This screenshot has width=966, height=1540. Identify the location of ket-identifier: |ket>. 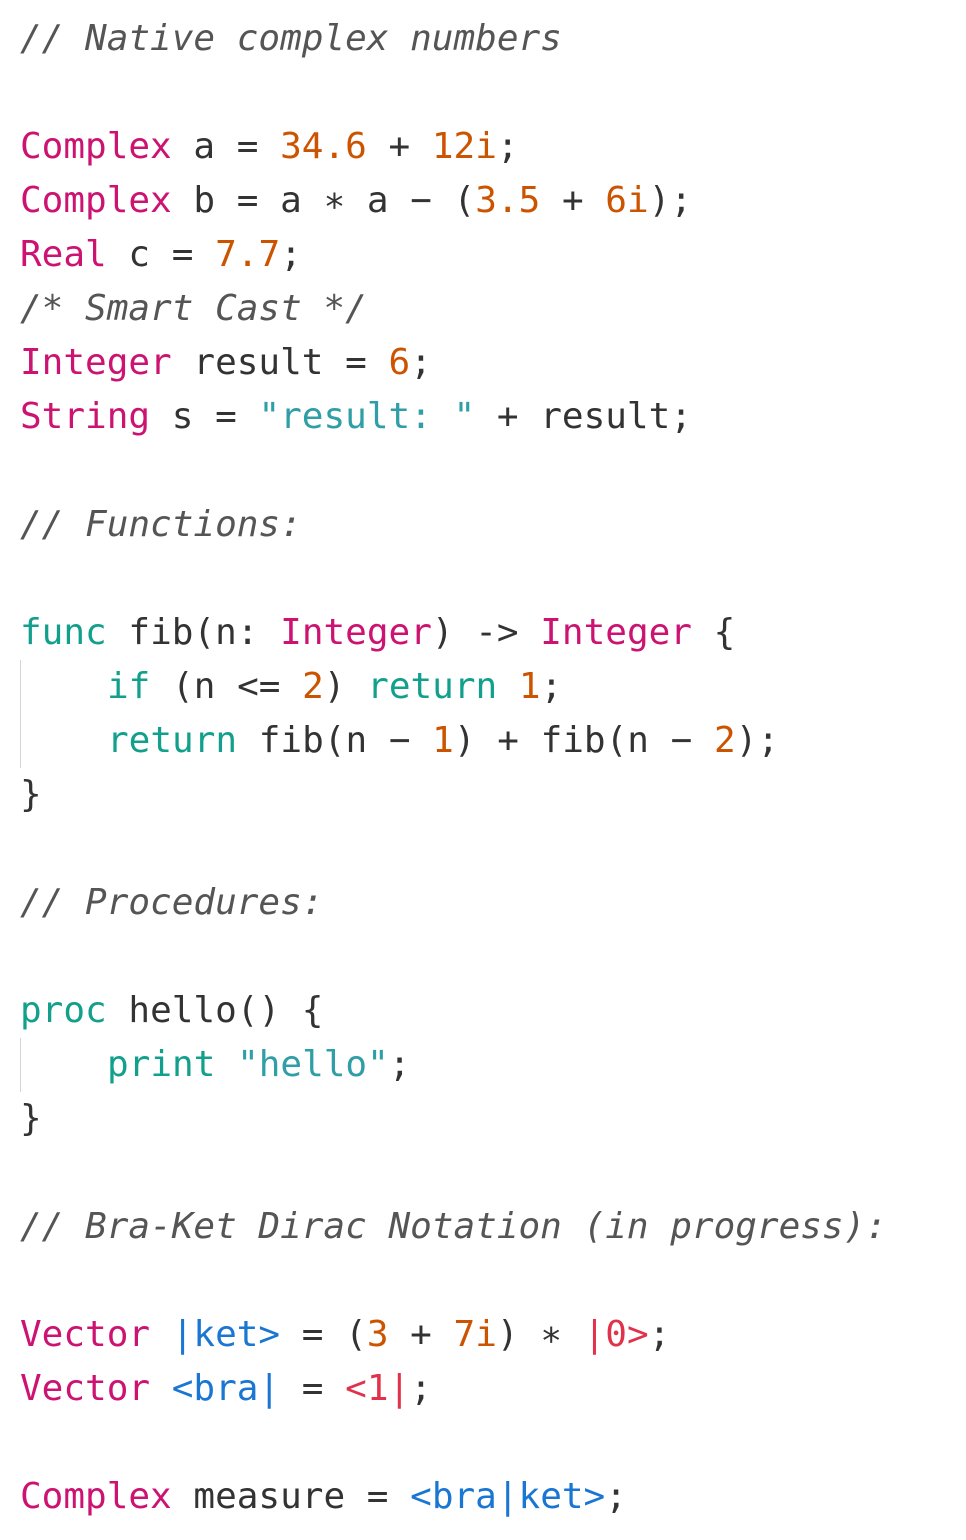
(226, 1334).